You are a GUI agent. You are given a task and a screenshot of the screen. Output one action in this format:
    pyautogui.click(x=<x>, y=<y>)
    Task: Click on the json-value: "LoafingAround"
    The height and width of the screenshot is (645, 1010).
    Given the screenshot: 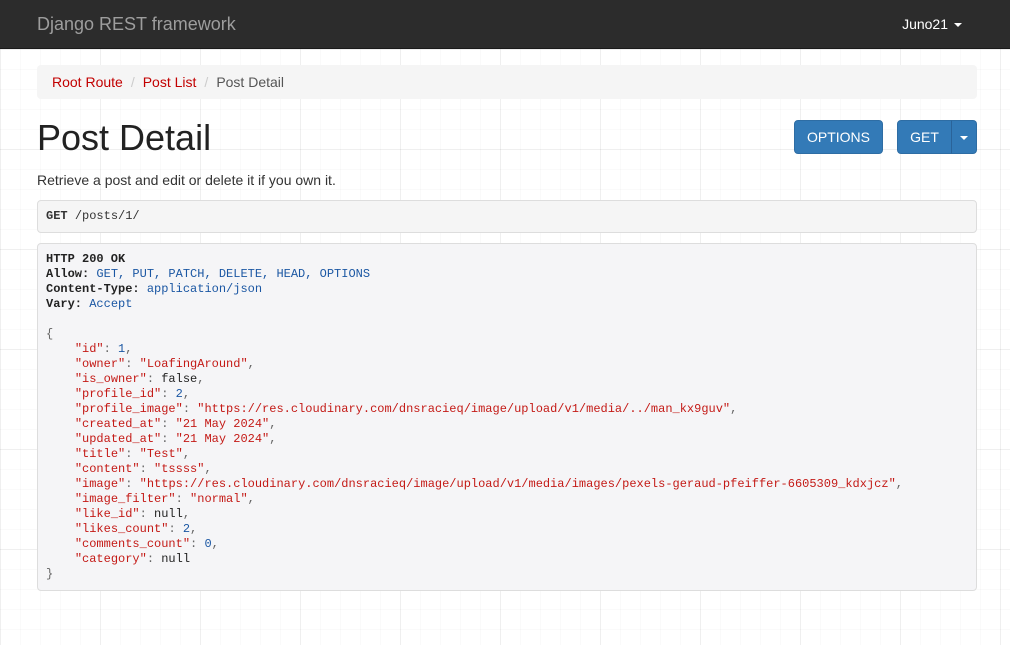 What is the action you would take?
    pyautogui.click(x=193, y=364)
    